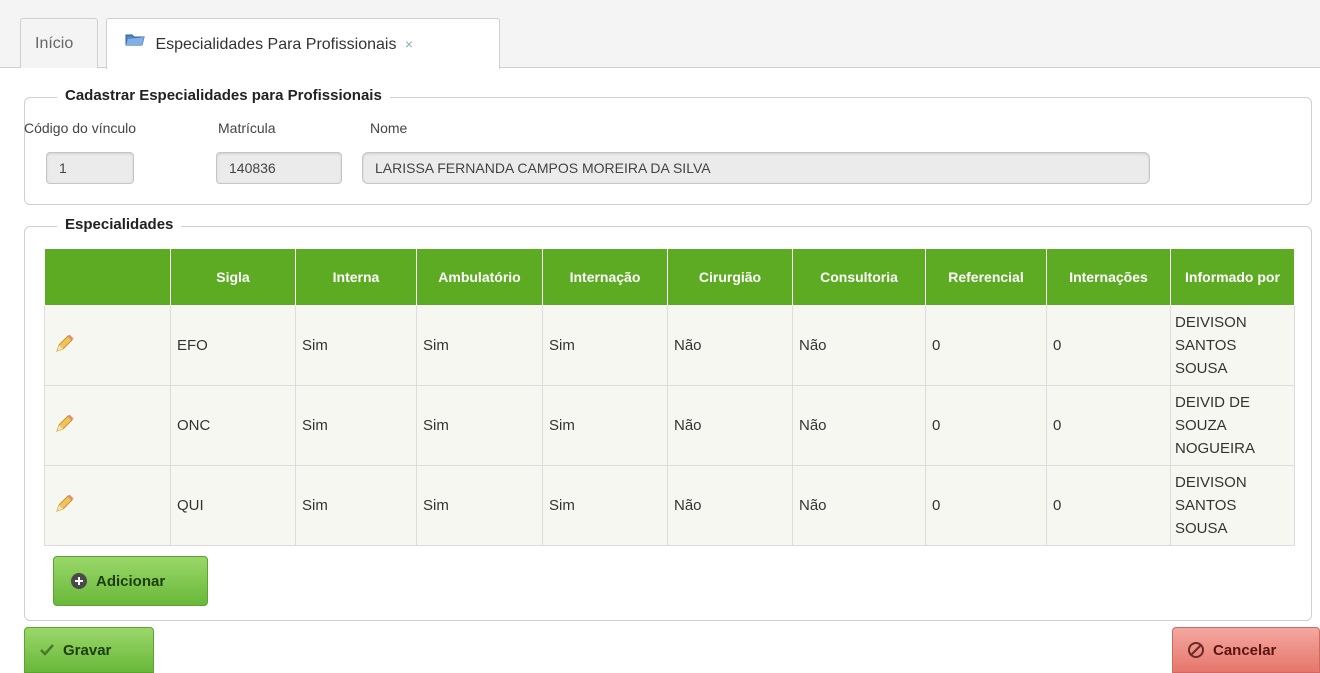 The height and width of the screenshot is (673, 1320). Describe the element at coordinates (605, 277) in the screenshot. I see `col-header-internacao: Internação` at that location.